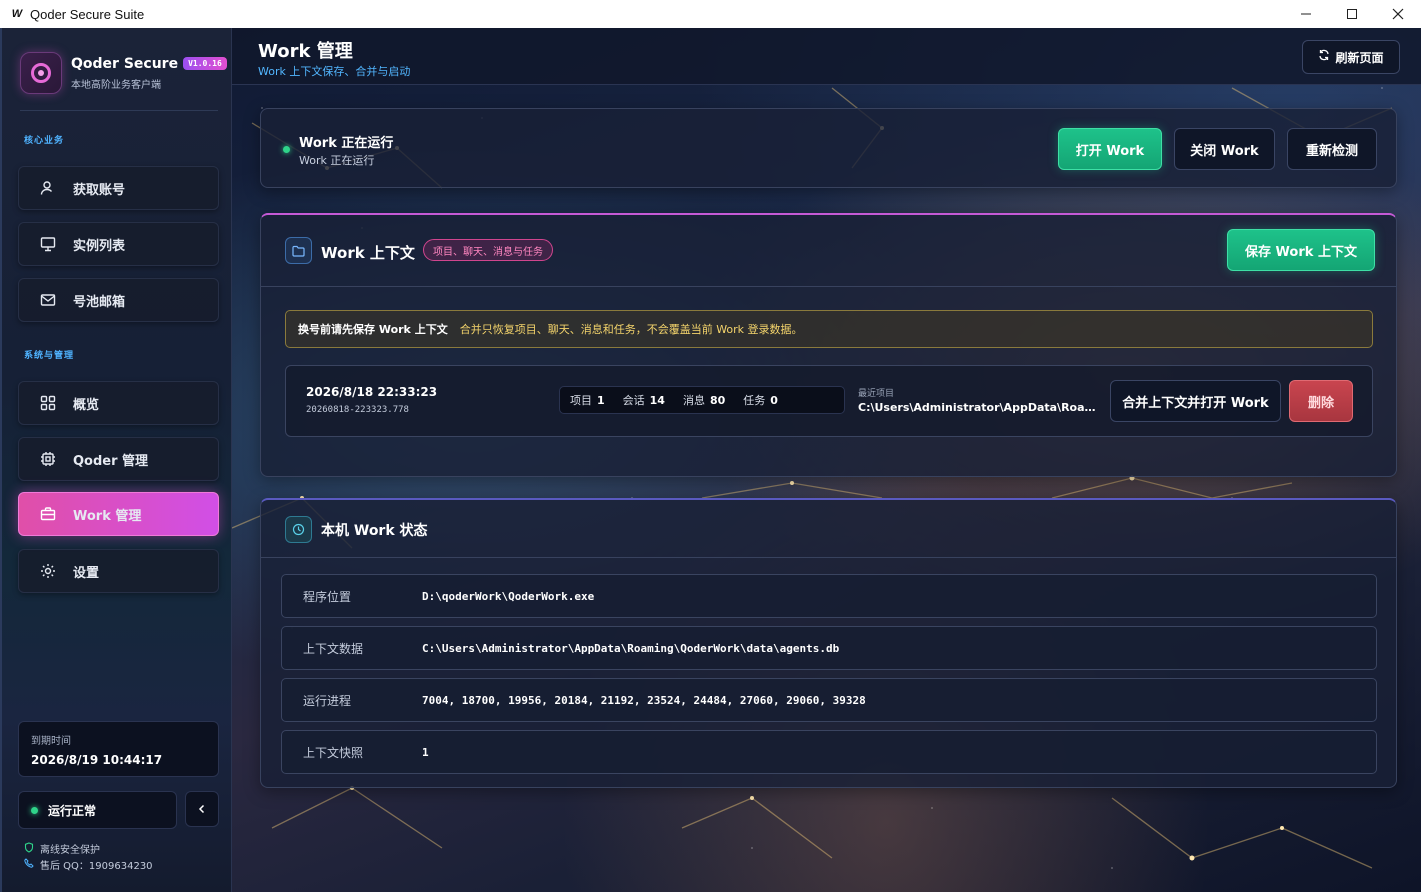 Image resolution: width=1421 pixels, height=892 pixels. Describe the element at coordinates (828, 251) in the screenshot. I see `context-card-header: Work 上下文 项目、聊天、消息与任务 保存 Work 上下文` at that location.